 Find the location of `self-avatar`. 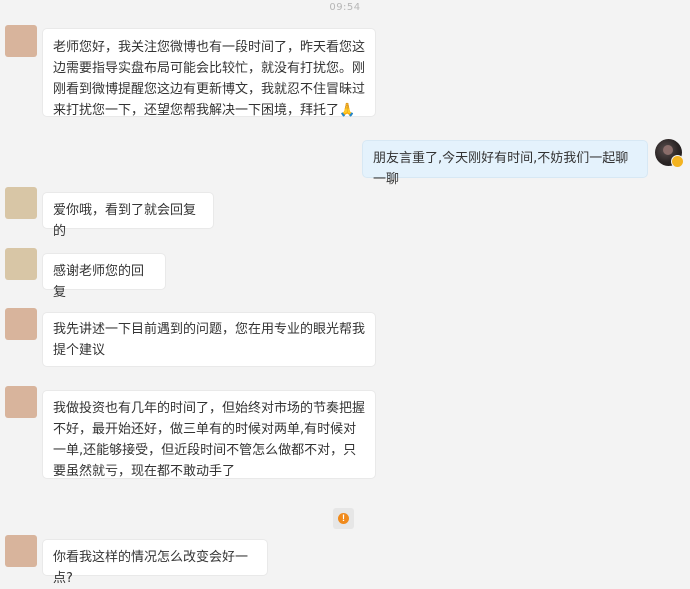

self-avatar is located at coordinates (669, 153).